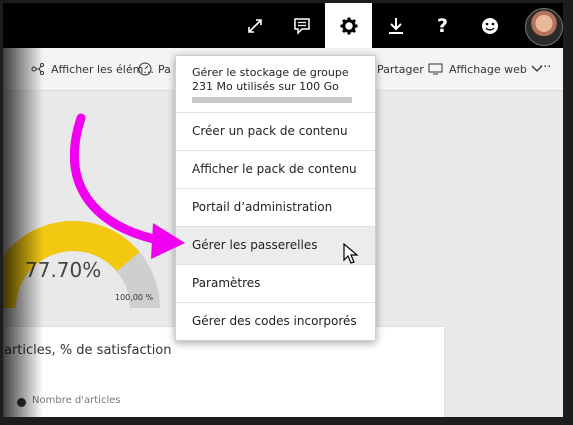 This screenshot has height=425, width=573. What do you see at coordinates (275, 321) in the screenshot?
I see `menu-item-manage-embed-codes: Gérer des codes incorporés` at bounding box center [275, 321].